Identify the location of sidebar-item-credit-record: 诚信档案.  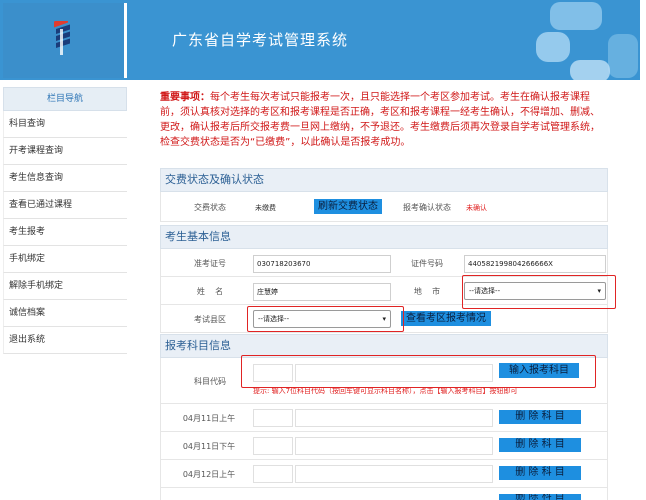
(65, 313).